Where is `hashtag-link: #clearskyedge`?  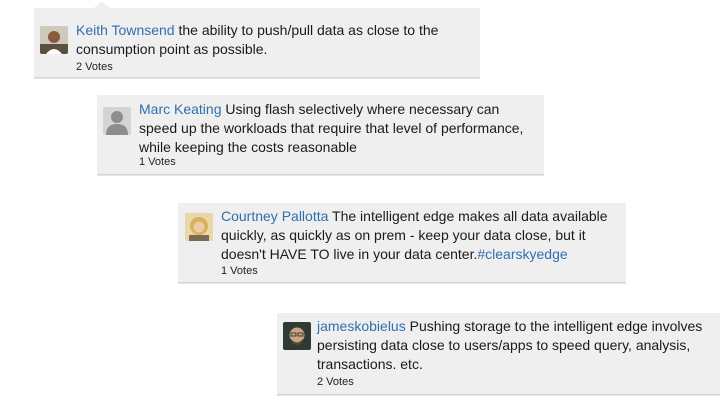 hashtag-link: #clearskyedge is located at coordinates (522, 254).